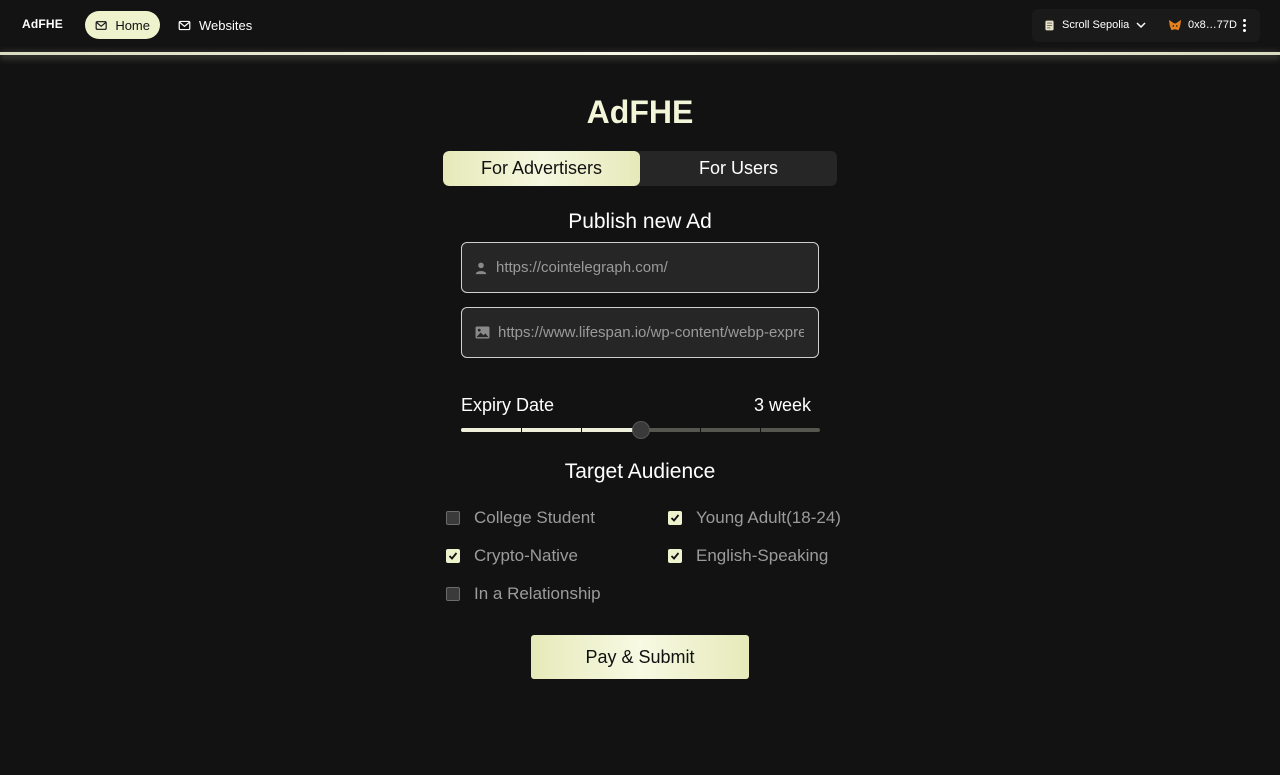  I want to click on checkbox-label: In a Relationship, so click(537, 593).